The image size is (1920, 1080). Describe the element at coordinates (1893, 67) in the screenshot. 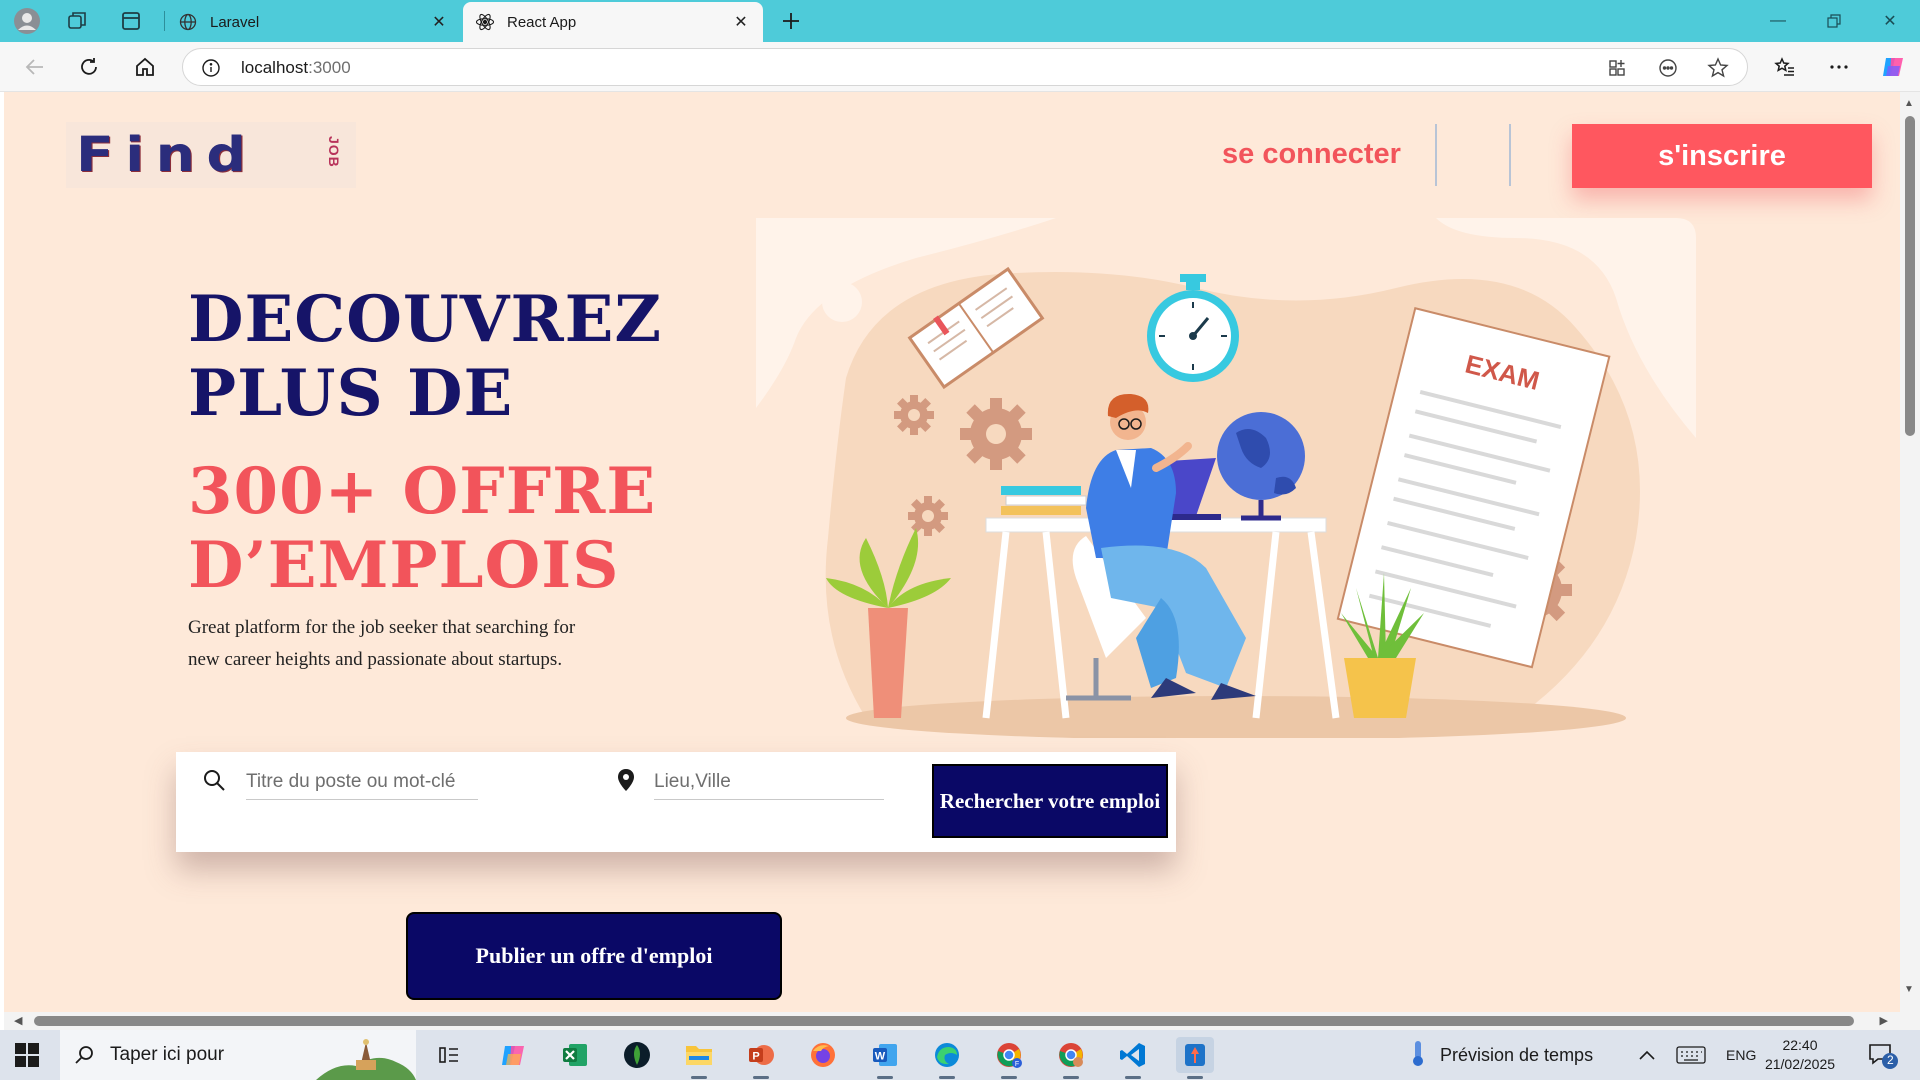

I see `copilot-icon` at that location.